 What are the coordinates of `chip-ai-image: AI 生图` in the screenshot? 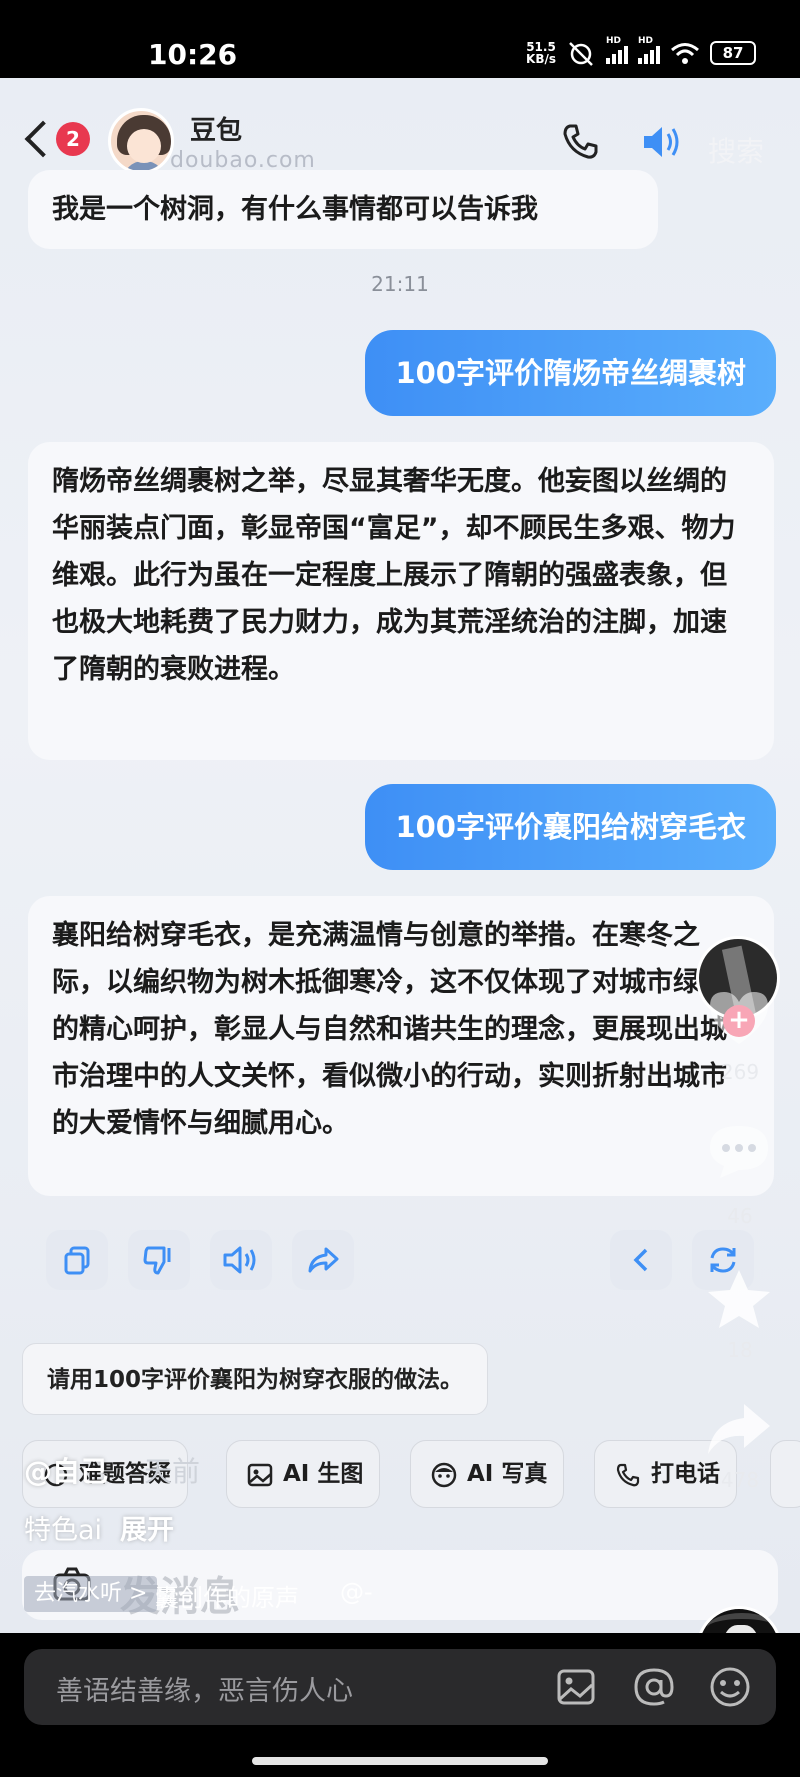 It's located at (303, 1474).